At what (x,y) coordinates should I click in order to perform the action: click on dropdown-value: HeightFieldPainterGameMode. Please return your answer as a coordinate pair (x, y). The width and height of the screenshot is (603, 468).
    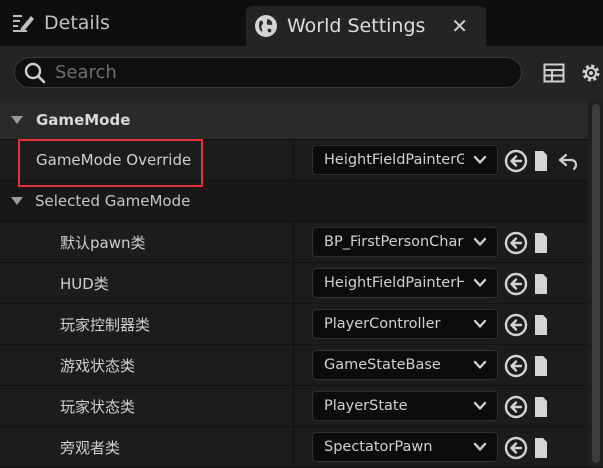
    Looking at the image, I should click on (394, 160).